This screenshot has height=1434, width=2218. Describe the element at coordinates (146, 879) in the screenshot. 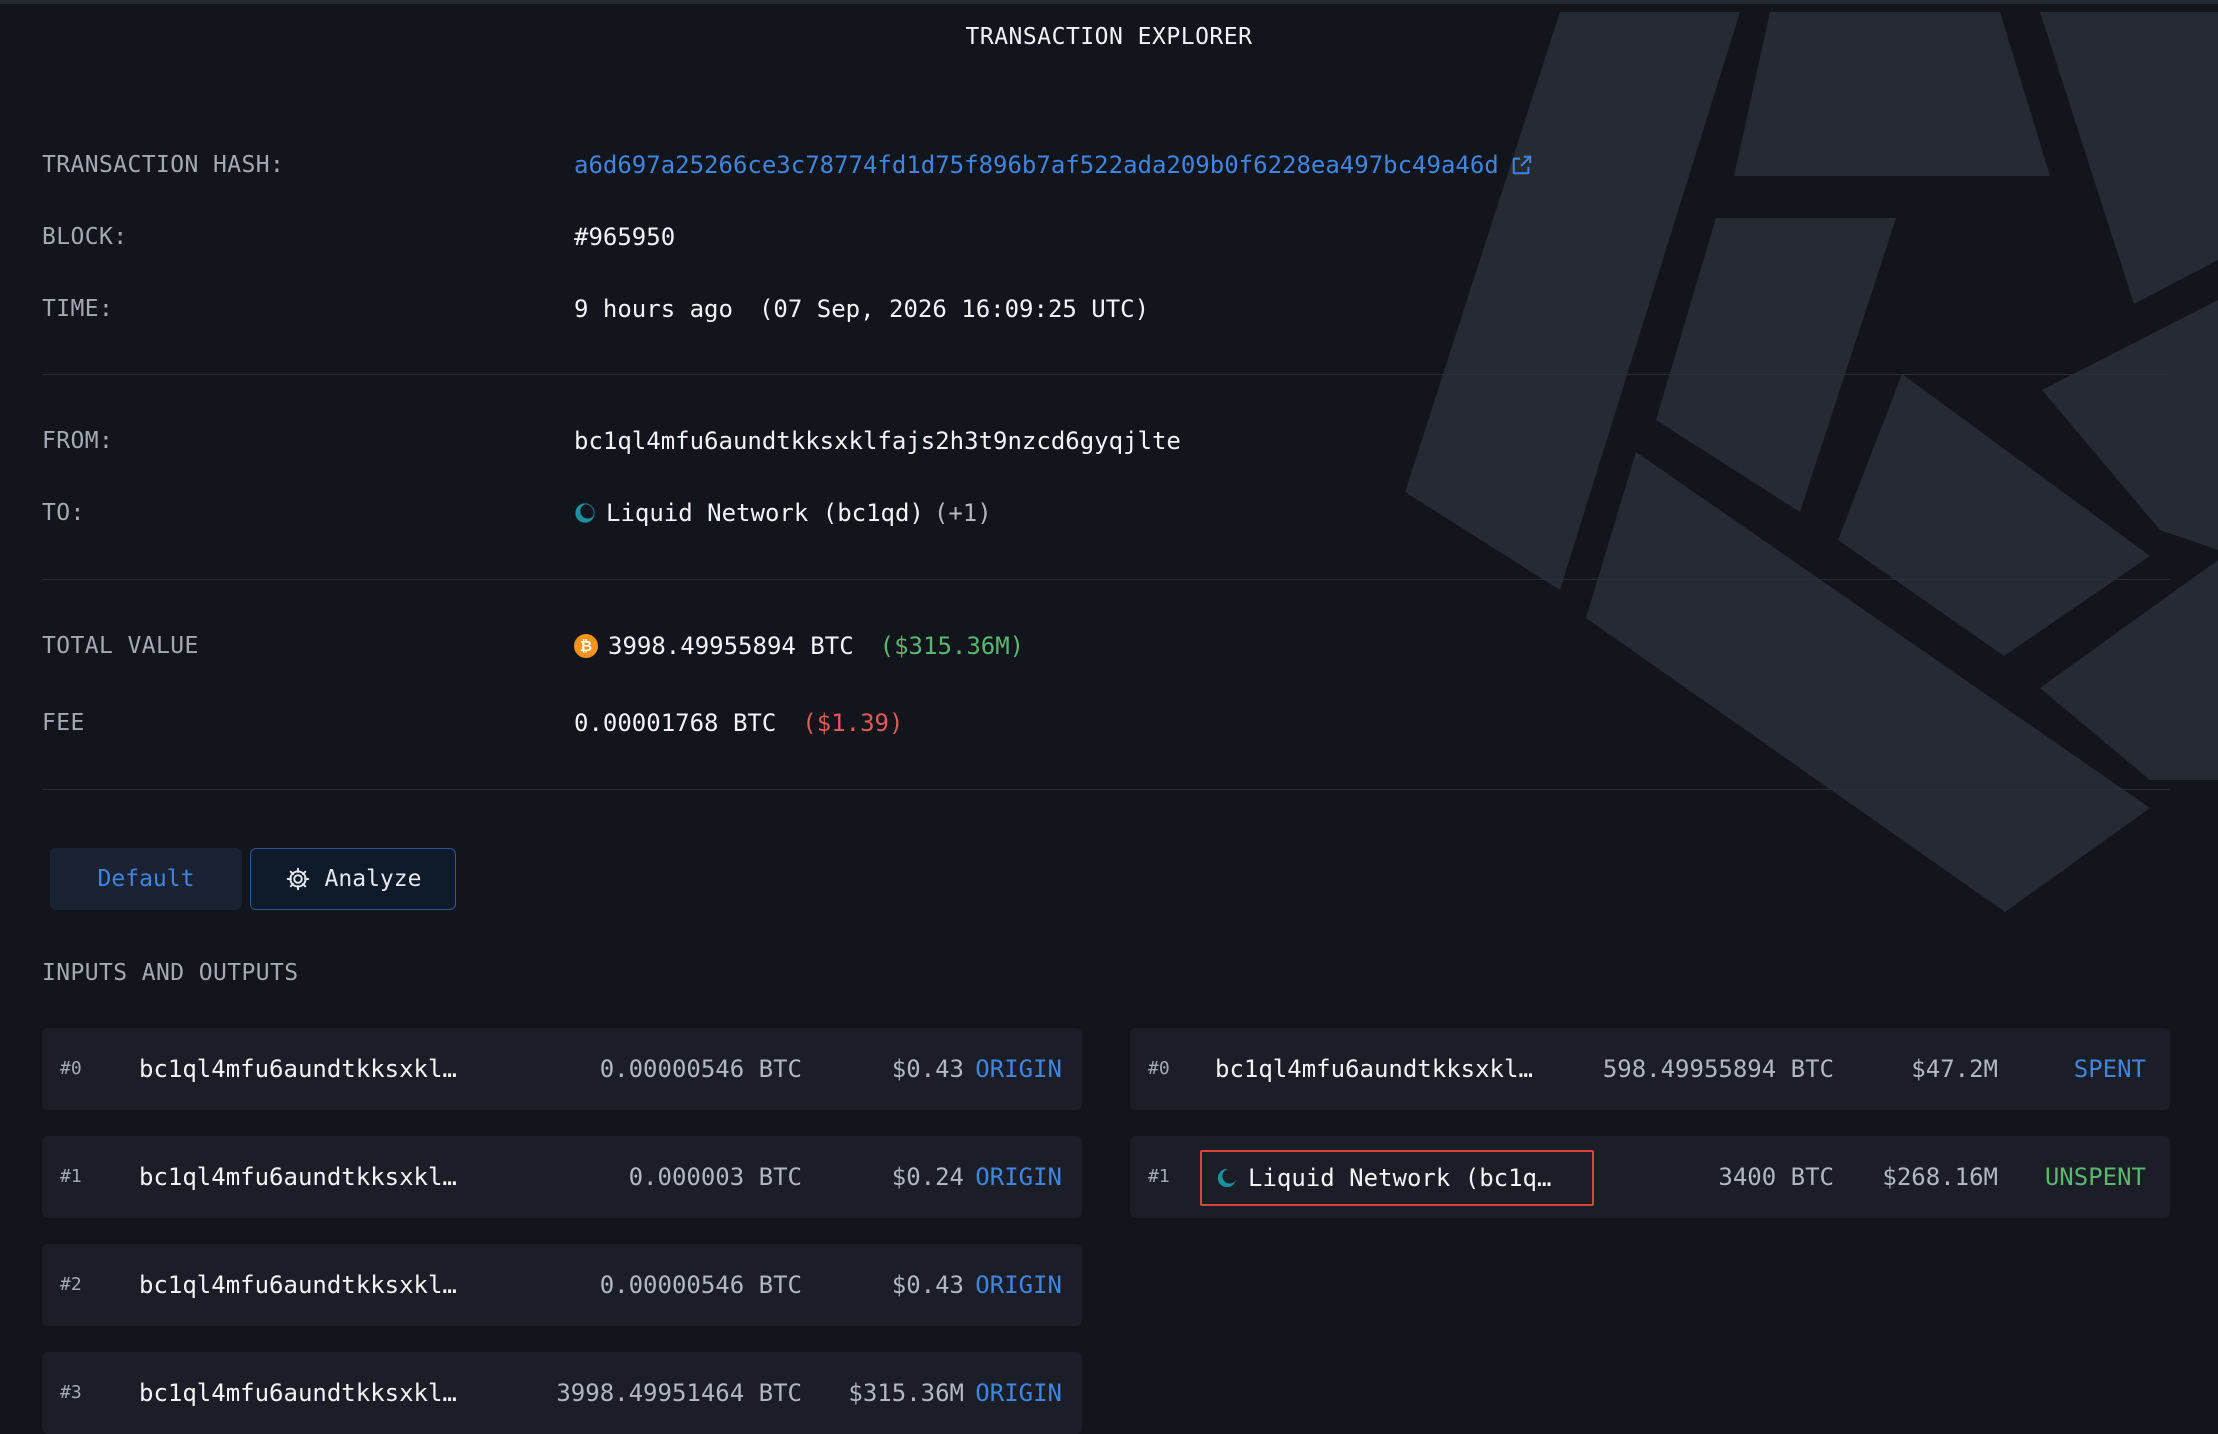

I see `default-tab-button: Default` at that location.